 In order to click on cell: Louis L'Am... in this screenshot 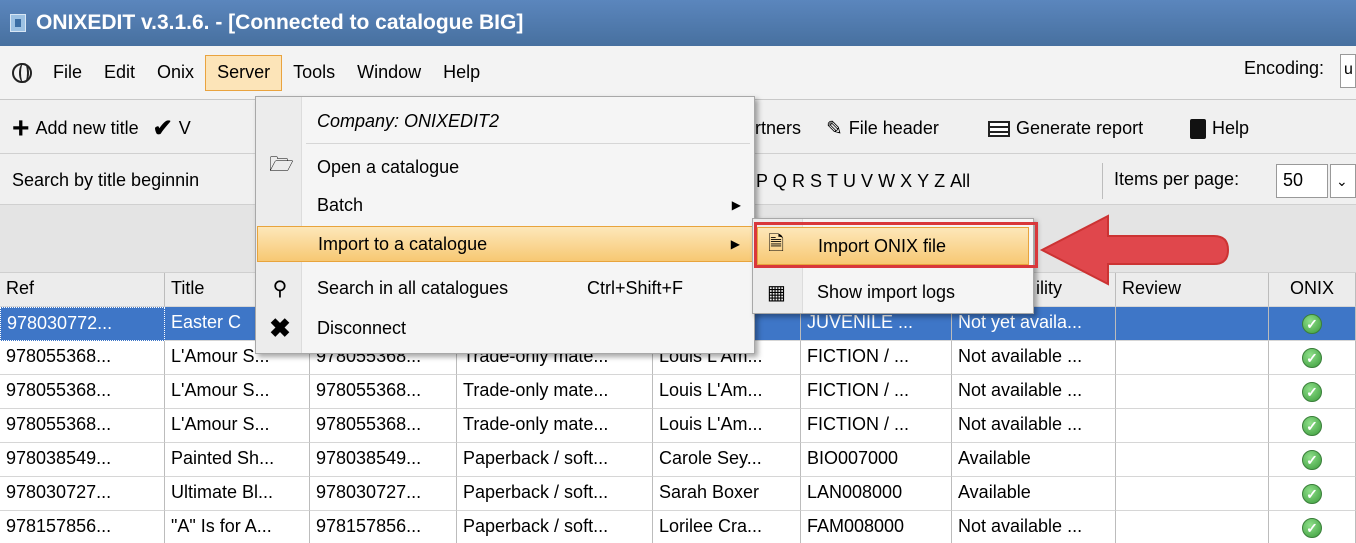, I will do `click(727, 426)`.